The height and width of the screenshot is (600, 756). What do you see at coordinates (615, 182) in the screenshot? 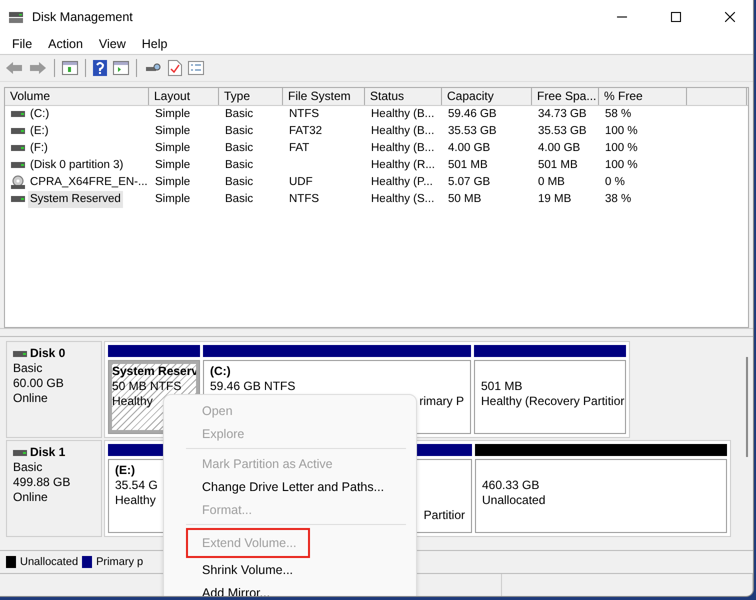
I see `table-cell-text: 0 %` at bounding box center [615, 182].